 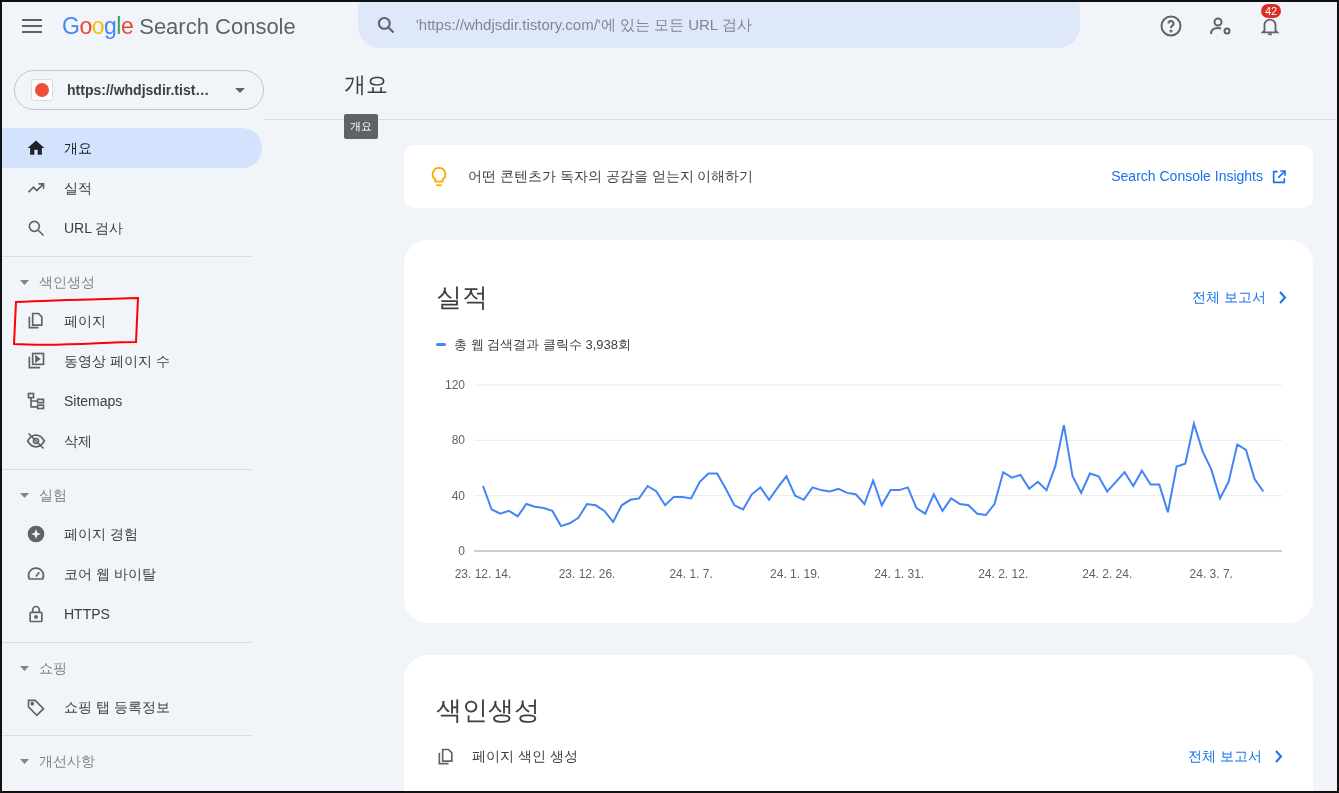 What do you see at coordinates (240, 90) in the screenshot?
I see `dropdown-caret-icon` at bounding box center [240, 90].